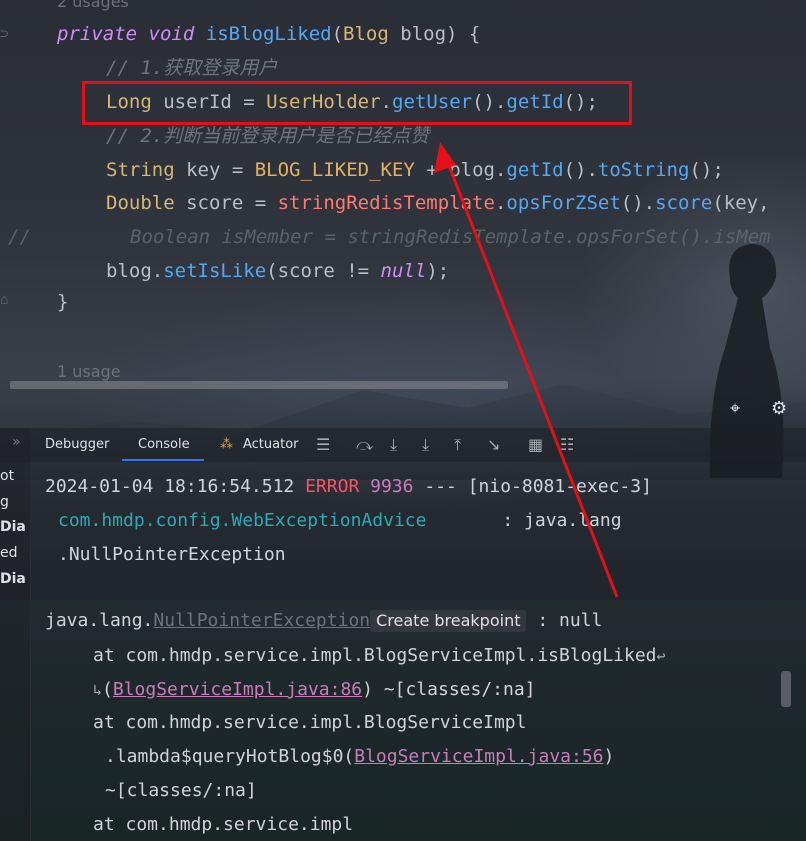 This screenshot has width=806, height=841. What do you see at coordinates (77, 444) in the screenshot?
I see `tab-debugger: Debugger` at bounding box center [77, 444].